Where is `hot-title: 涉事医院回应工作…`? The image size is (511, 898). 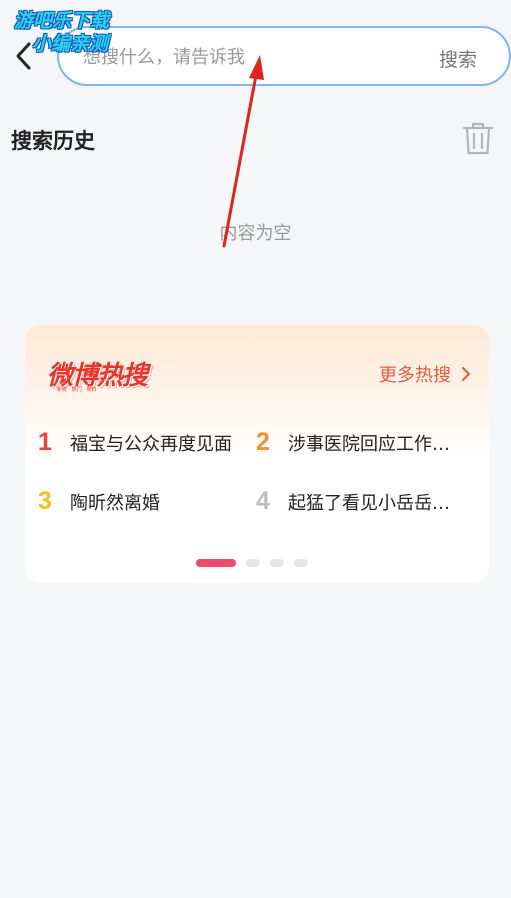
hot-title: 涉事医院回应工作… is located at coordinates (369, 444).